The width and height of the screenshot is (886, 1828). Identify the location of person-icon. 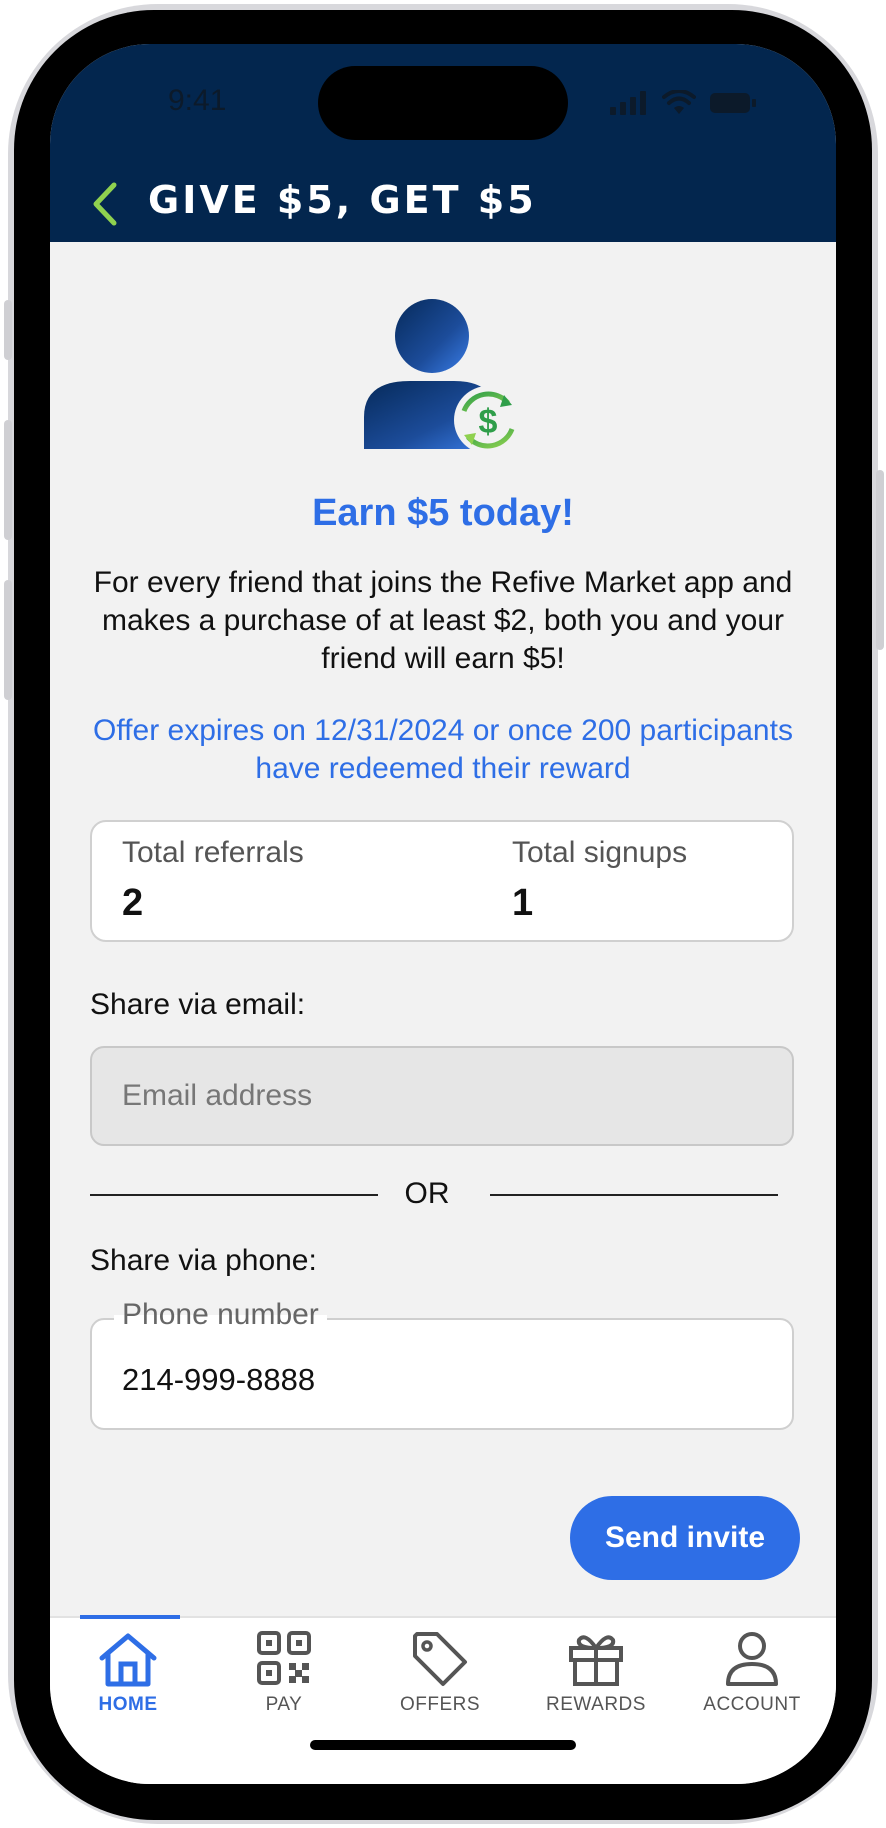
(752, 1659).